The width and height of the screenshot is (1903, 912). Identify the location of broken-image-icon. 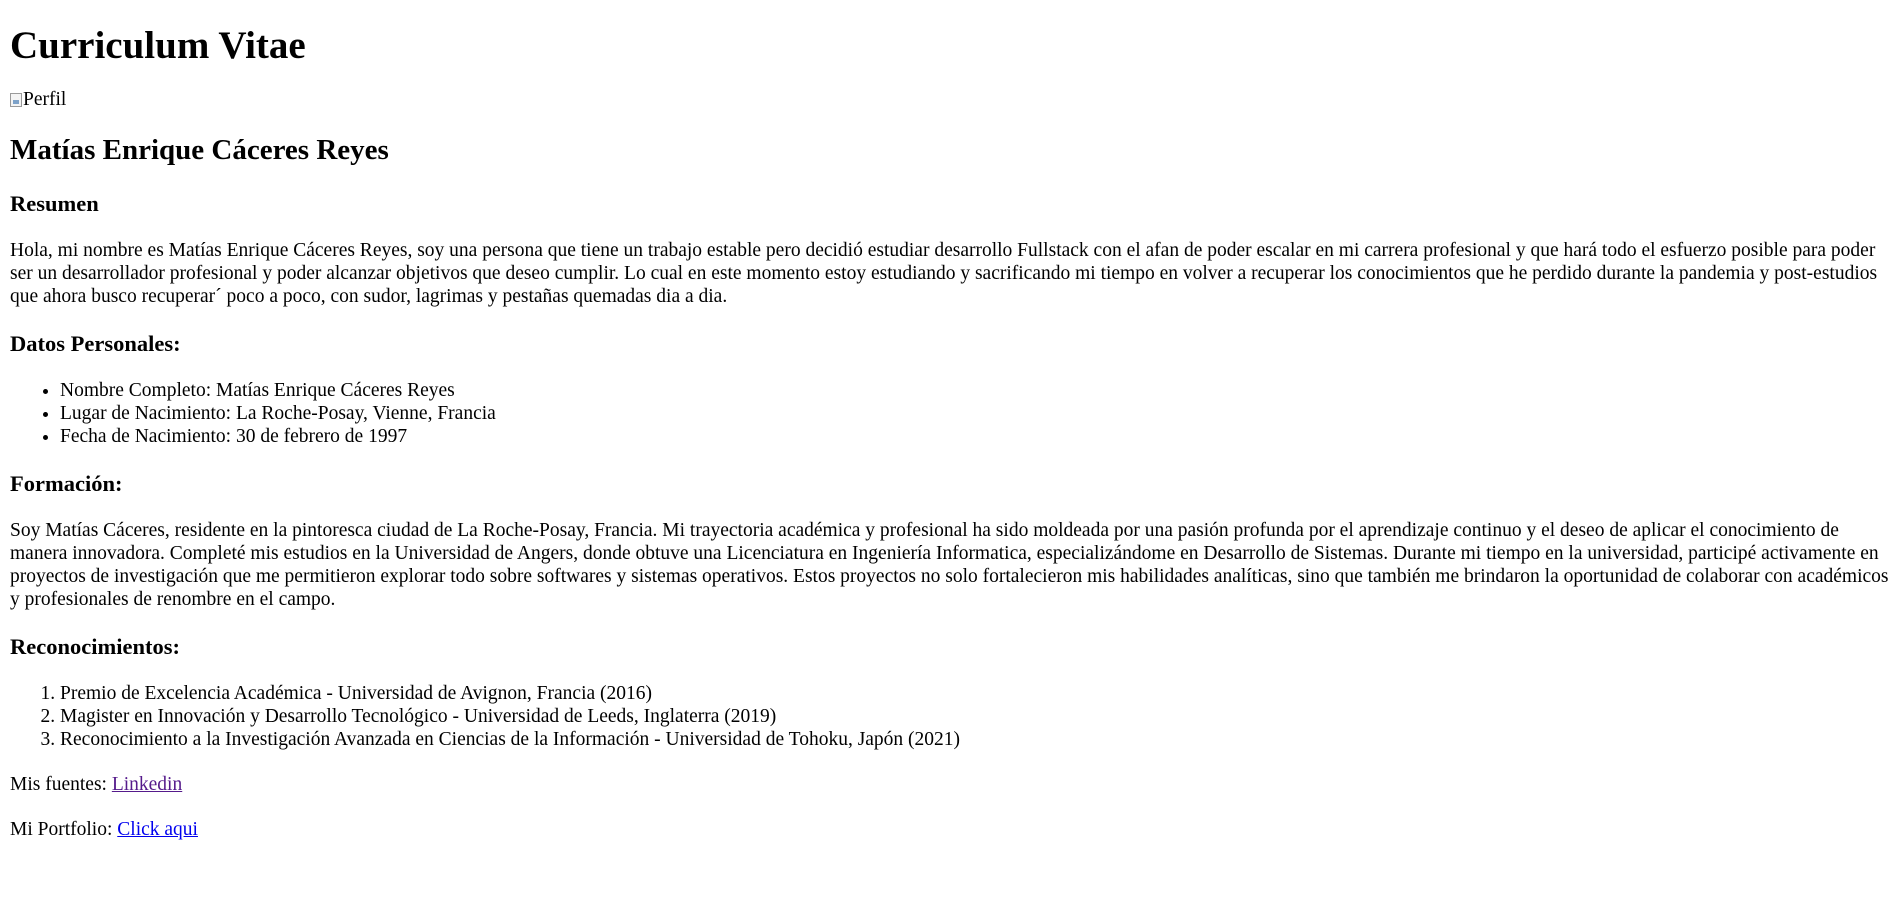
(16, 99).